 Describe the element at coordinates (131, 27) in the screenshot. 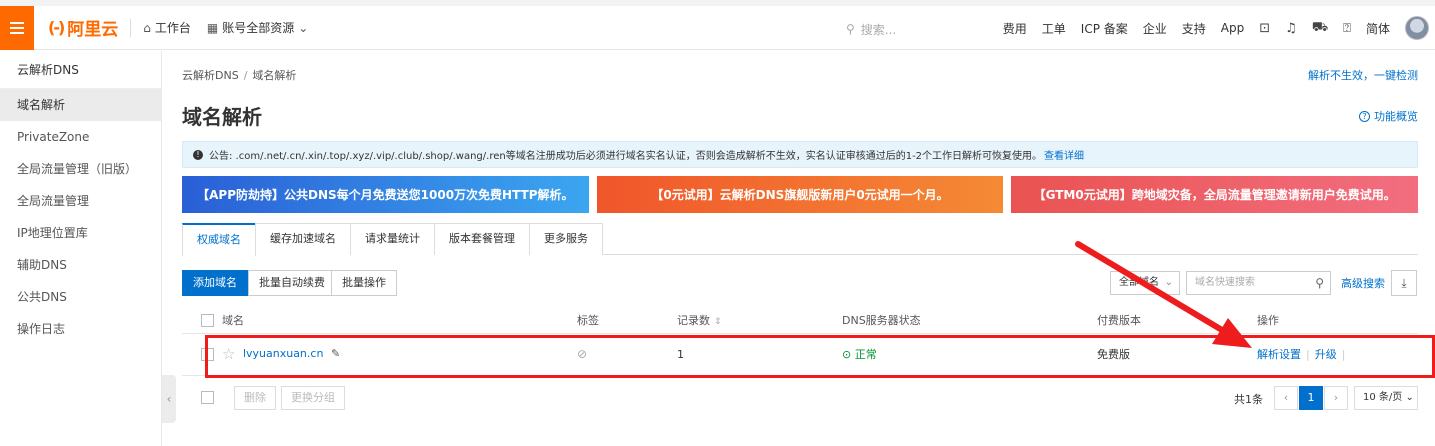

I see `divider` at that location.